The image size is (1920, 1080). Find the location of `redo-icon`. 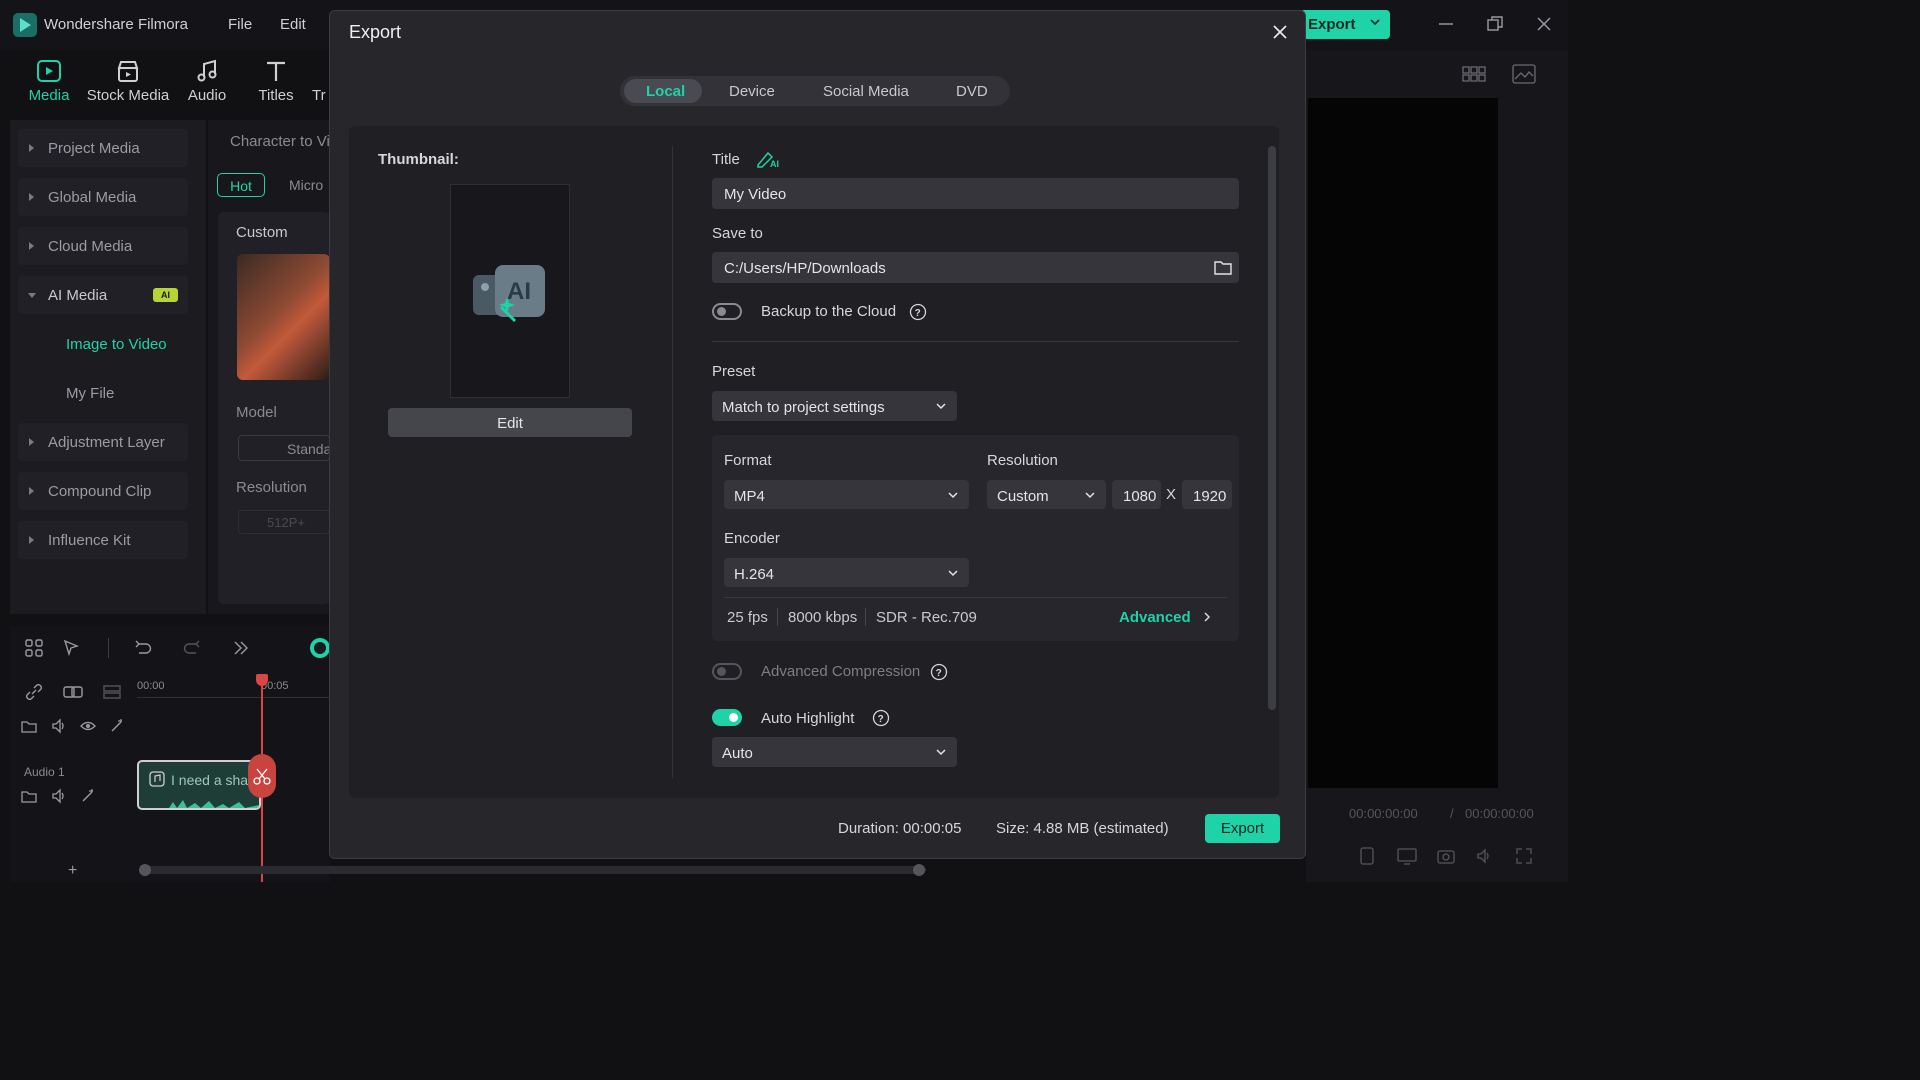

redo-icon is located at coordinates (192, 648).